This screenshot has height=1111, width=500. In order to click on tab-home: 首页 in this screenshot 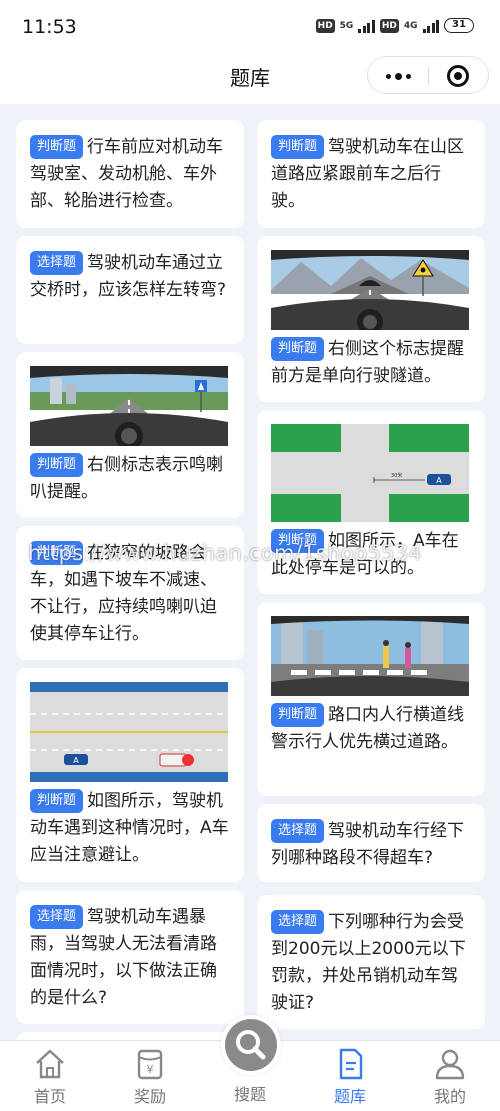, I will do `click(50, 1077)`.